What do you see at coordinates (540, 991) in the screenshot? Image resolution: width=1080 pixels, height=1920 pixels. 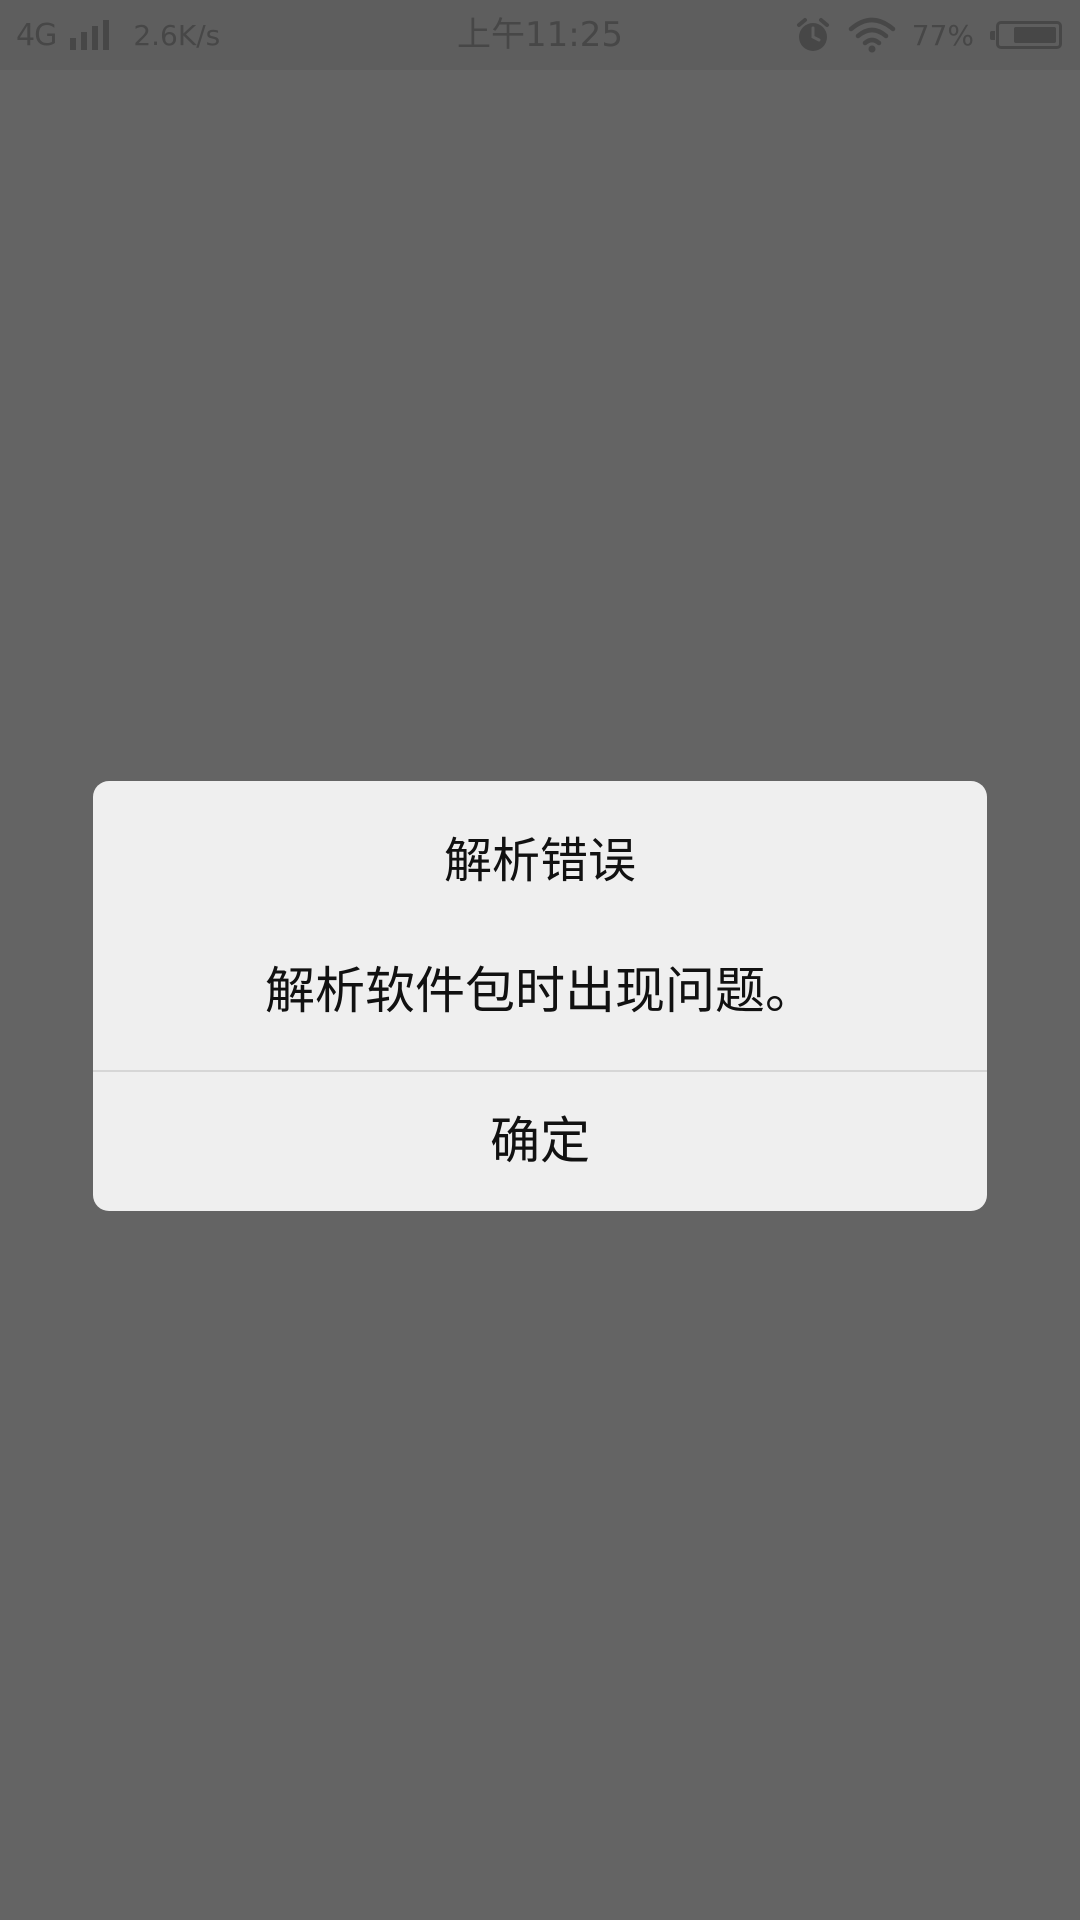 I see `dialog-message: 解析软件包时出现问题。` at bounding box center [540, 991].